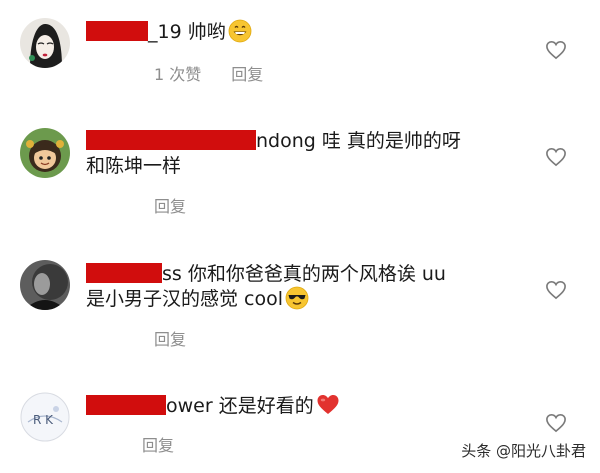  I want to click on comment-text-line2: 是小男子汉的感觉 cool, so click(197, 299).